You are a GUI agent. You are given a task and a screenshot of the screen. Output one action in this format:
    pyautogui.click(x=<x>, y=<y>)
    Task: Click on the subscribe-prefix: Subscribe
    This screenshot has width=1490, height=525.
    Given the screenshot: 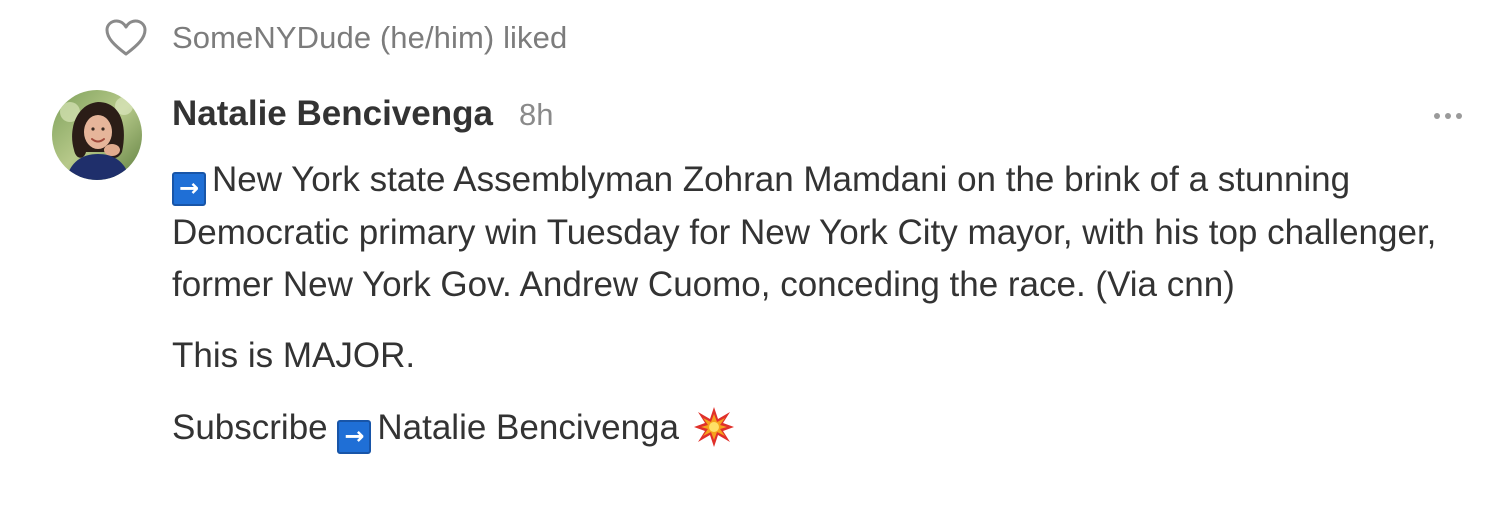 What is the action you would take?
    pyautogui.click(x=250, y=427)
    